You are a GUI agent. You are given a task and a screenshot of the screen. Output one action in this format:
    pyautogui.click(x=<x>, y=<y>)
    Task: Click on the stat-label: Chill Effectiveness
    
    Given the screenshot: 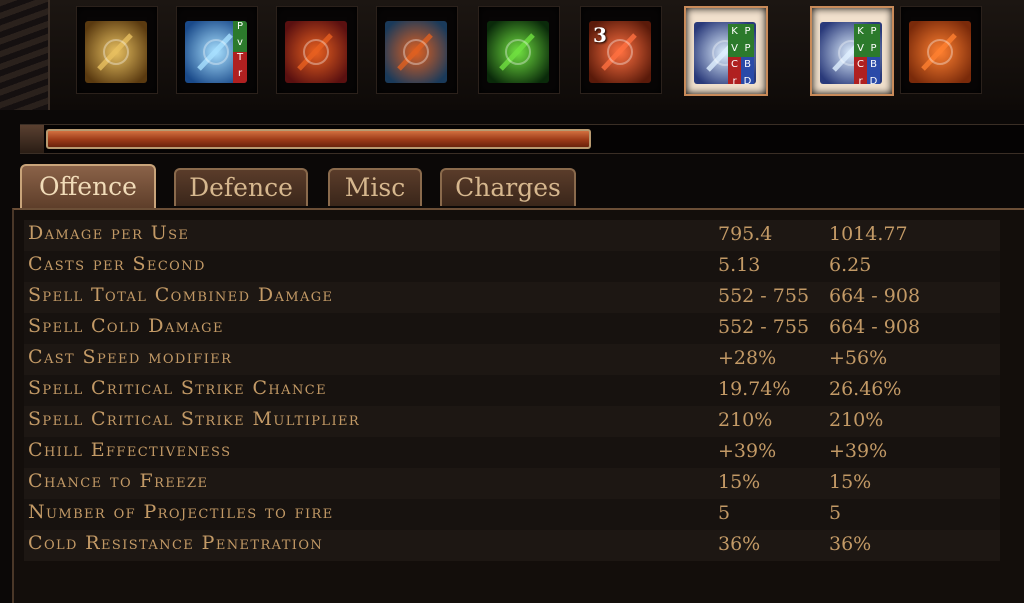 What is the action you would take?
    pyautogui.click(x=130, y=450)
    